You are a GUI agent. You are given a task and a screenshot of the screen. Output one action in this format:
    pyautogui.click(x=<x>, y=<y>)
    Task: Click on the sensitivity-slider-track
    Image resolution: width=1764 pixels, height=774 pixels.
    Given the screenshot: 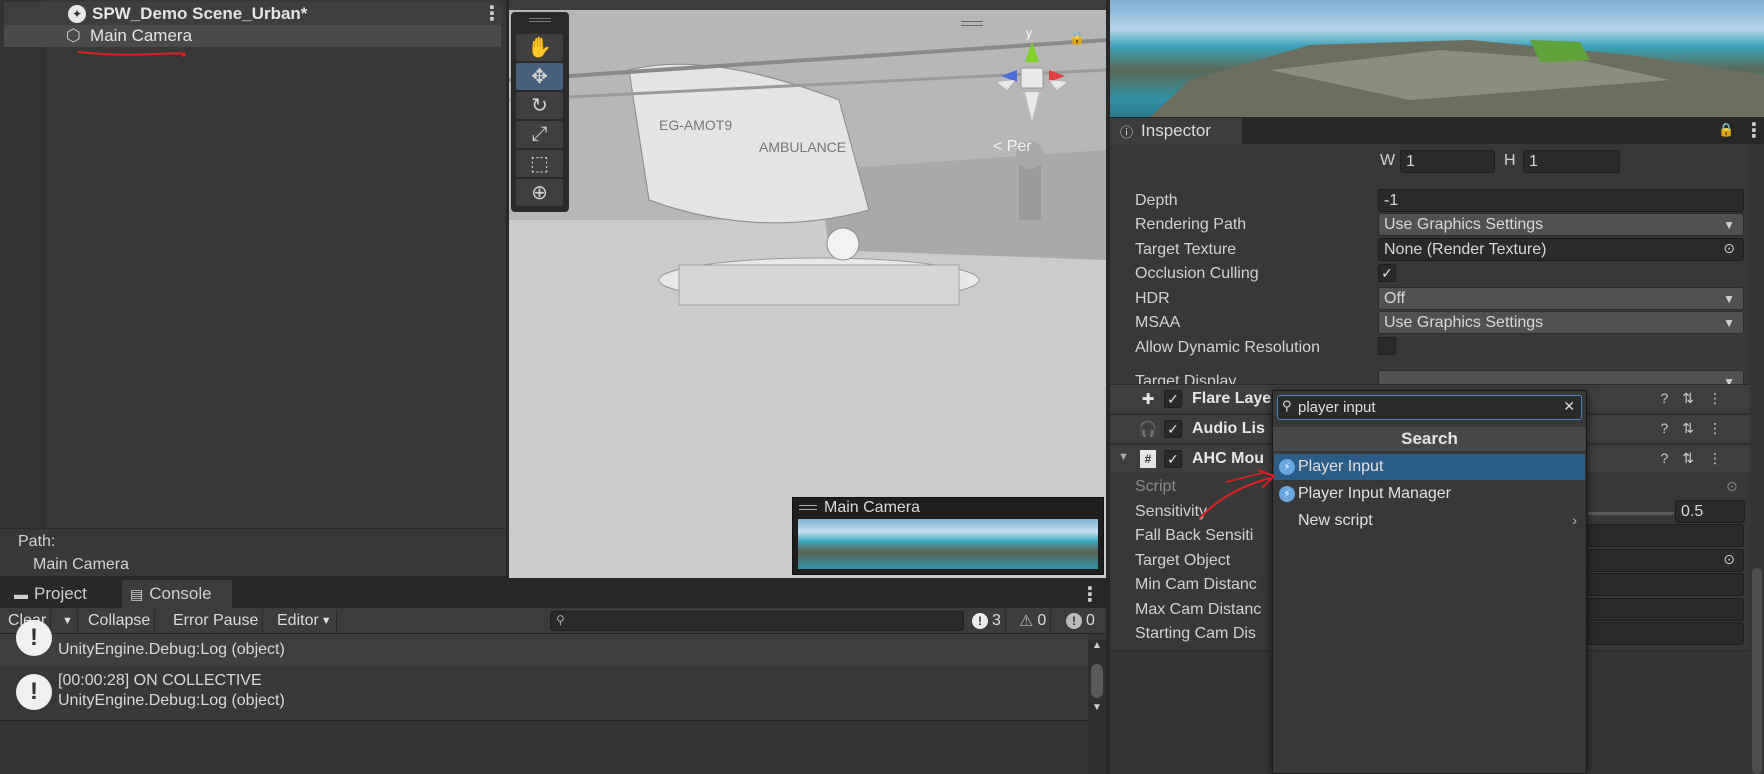 What is the action you would take?
    pyautogui.click(x=1631, y=513)
    